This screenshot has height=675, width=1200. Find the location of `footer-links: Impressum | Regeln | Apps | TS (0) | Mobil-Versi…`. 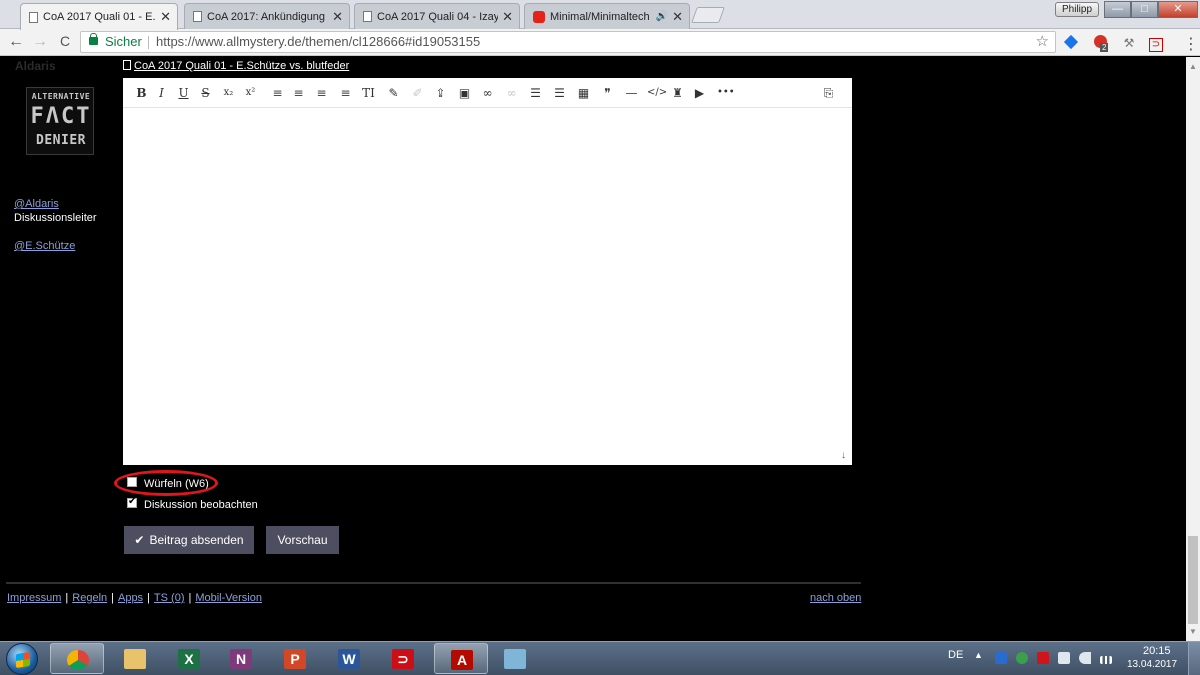

footer-links: Impressum | Regeln | Apps | TS (0) | Mobil-Versi… is located at coordinates (134, 598).